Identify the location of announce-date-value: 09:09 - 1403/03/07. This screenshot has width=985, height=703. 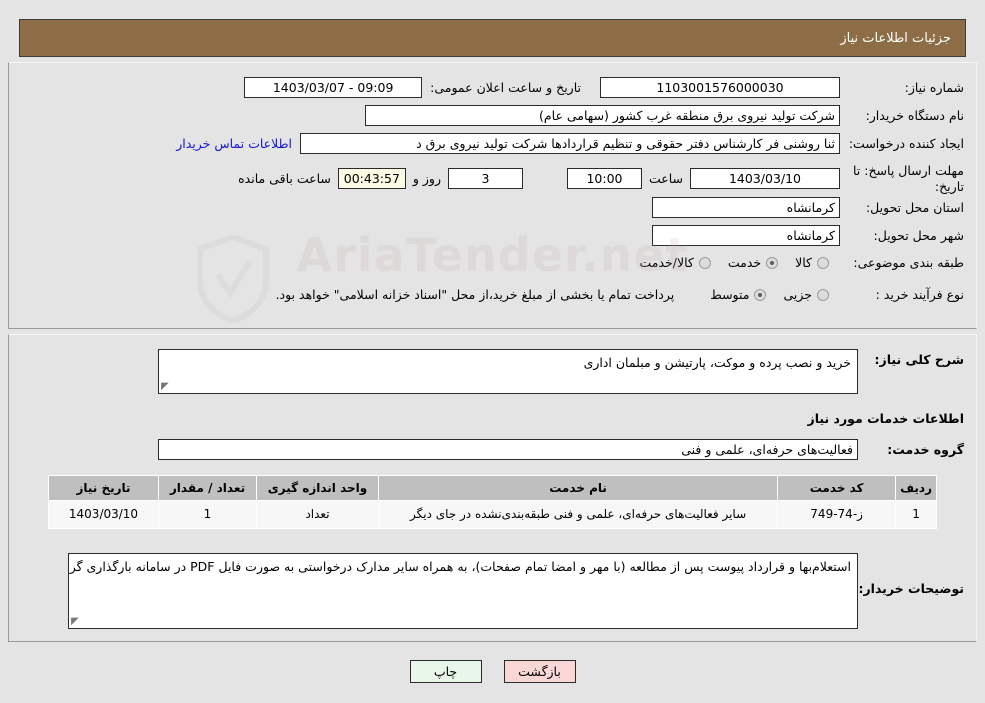
(333, 87).